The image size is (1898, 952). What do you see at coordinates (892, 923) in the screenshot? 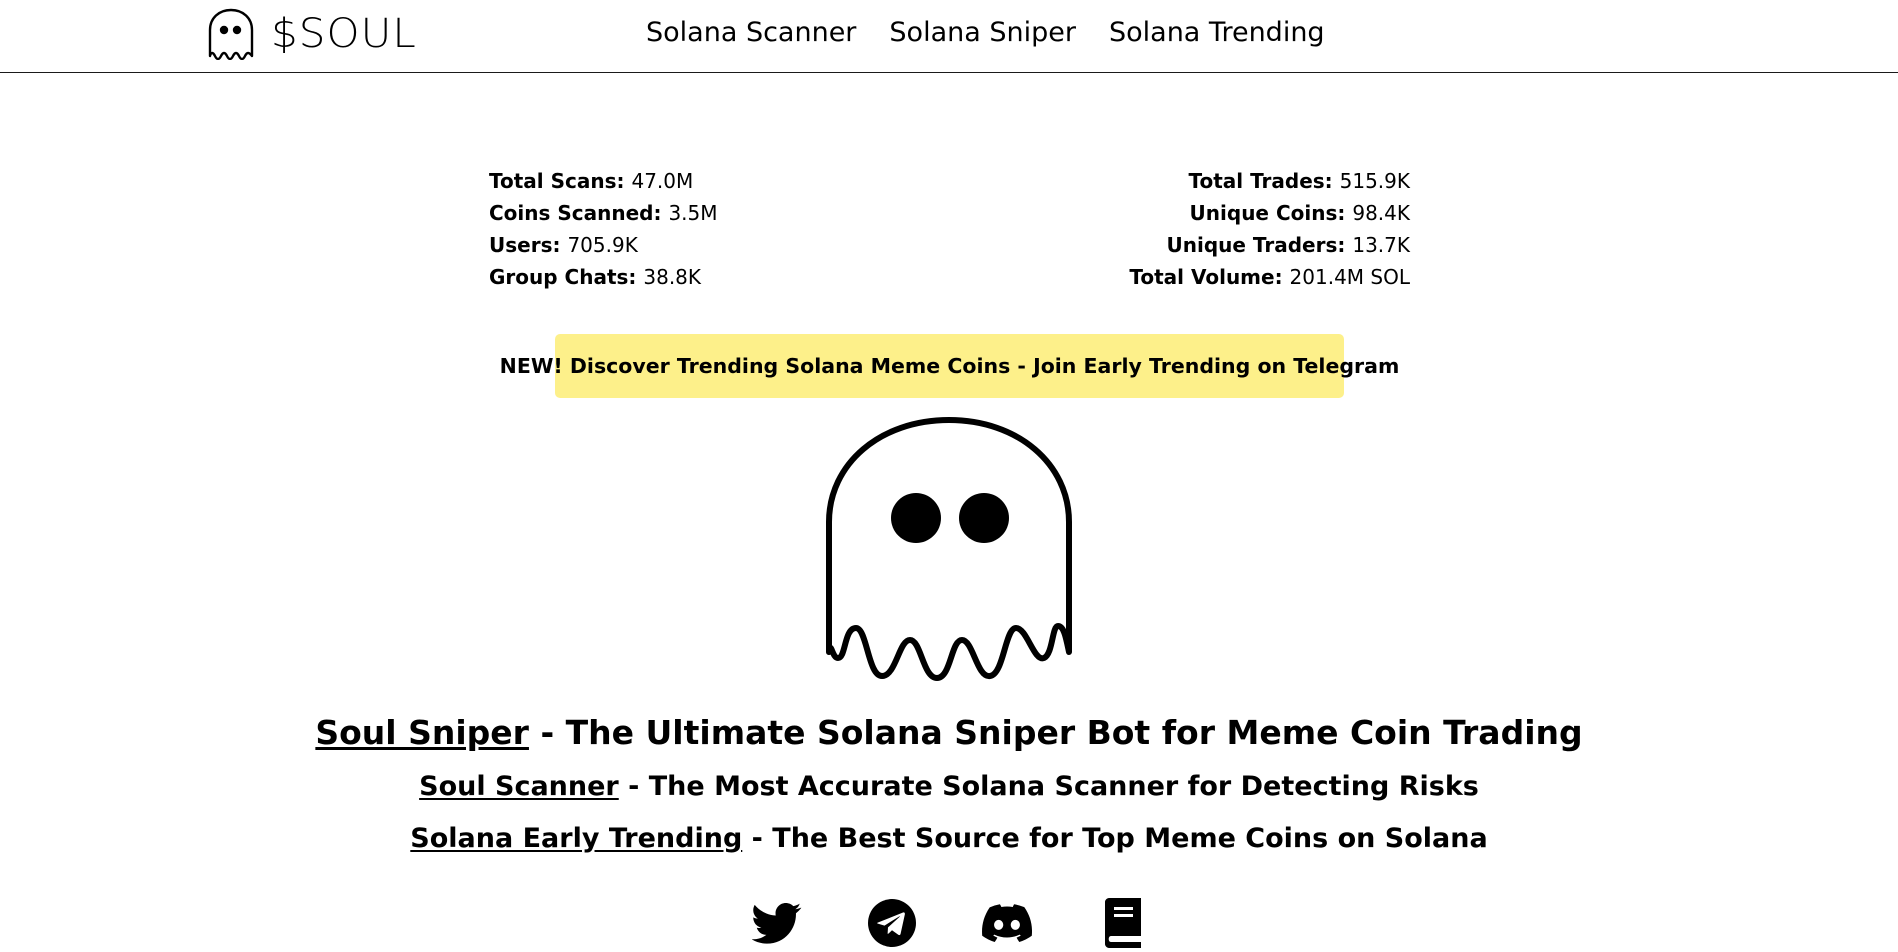
I see `telegram-icon` at bounding box center [892, 923].